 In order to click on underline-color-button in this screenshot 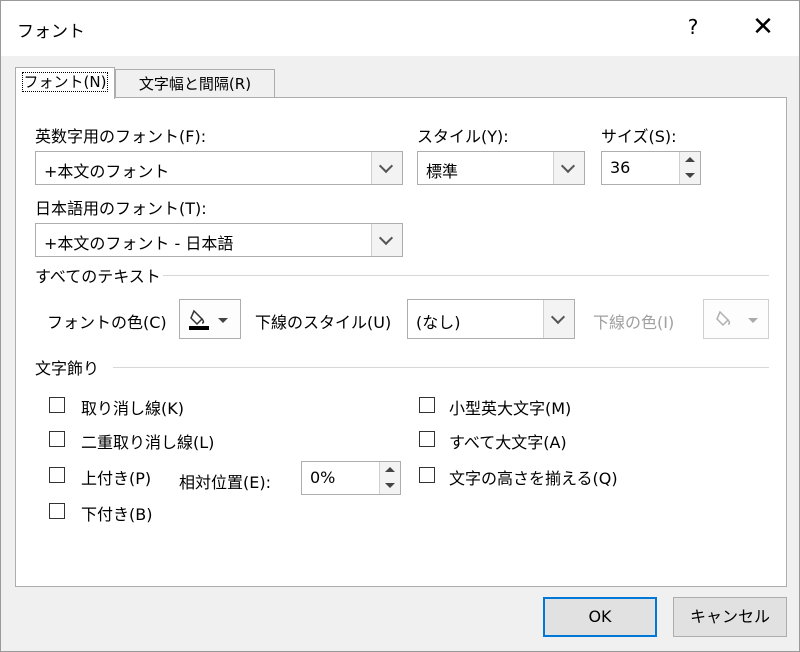, I will do `click(736, 319)`.